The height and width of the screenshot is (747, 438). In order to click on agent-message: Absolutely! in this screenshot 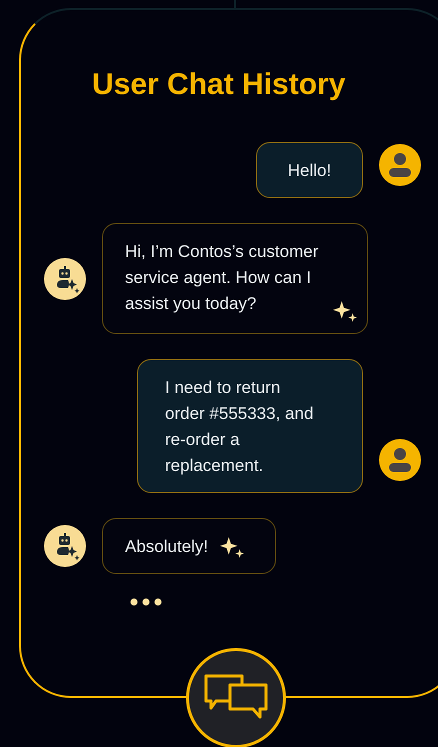, I will do `click(189, 546)`.